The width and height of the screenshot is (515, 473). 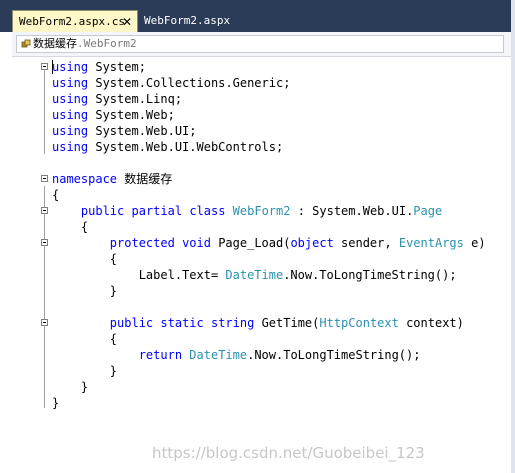 I want to click on code-line: using System.Web.UI;, so click(x=124, y=131).